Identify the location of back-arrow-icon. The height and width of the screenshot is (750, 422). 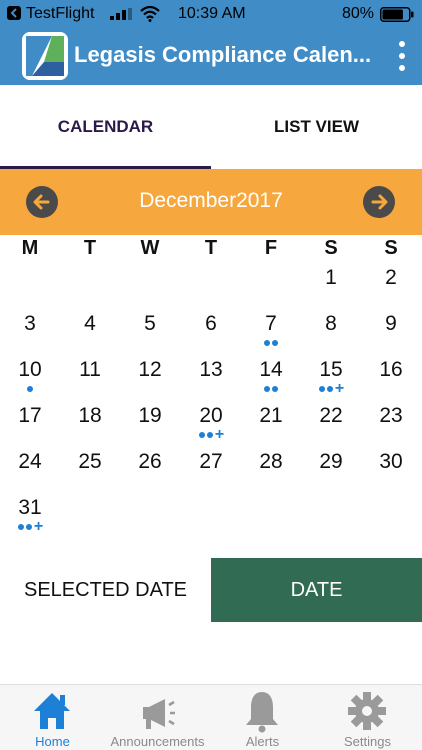
(14, 13).